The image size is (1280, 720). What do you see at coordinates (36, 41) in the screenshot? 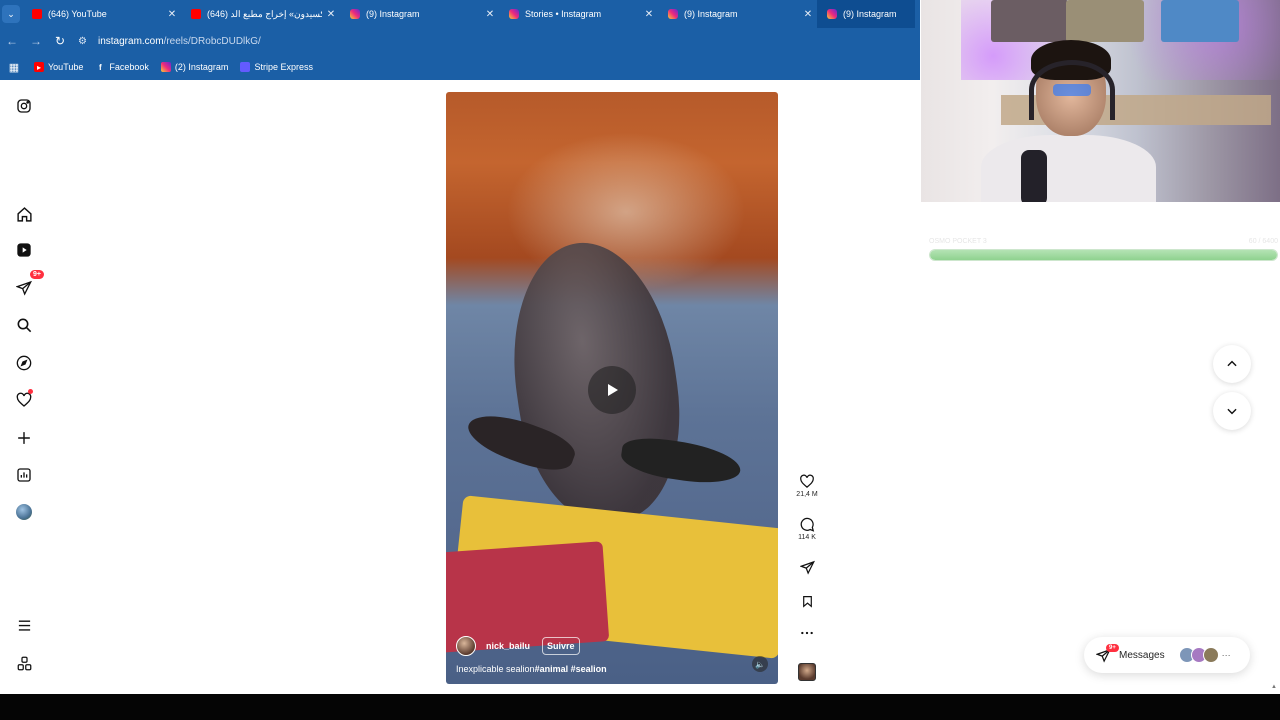
I see `forward-button: →` at bounding box center [36, 41].